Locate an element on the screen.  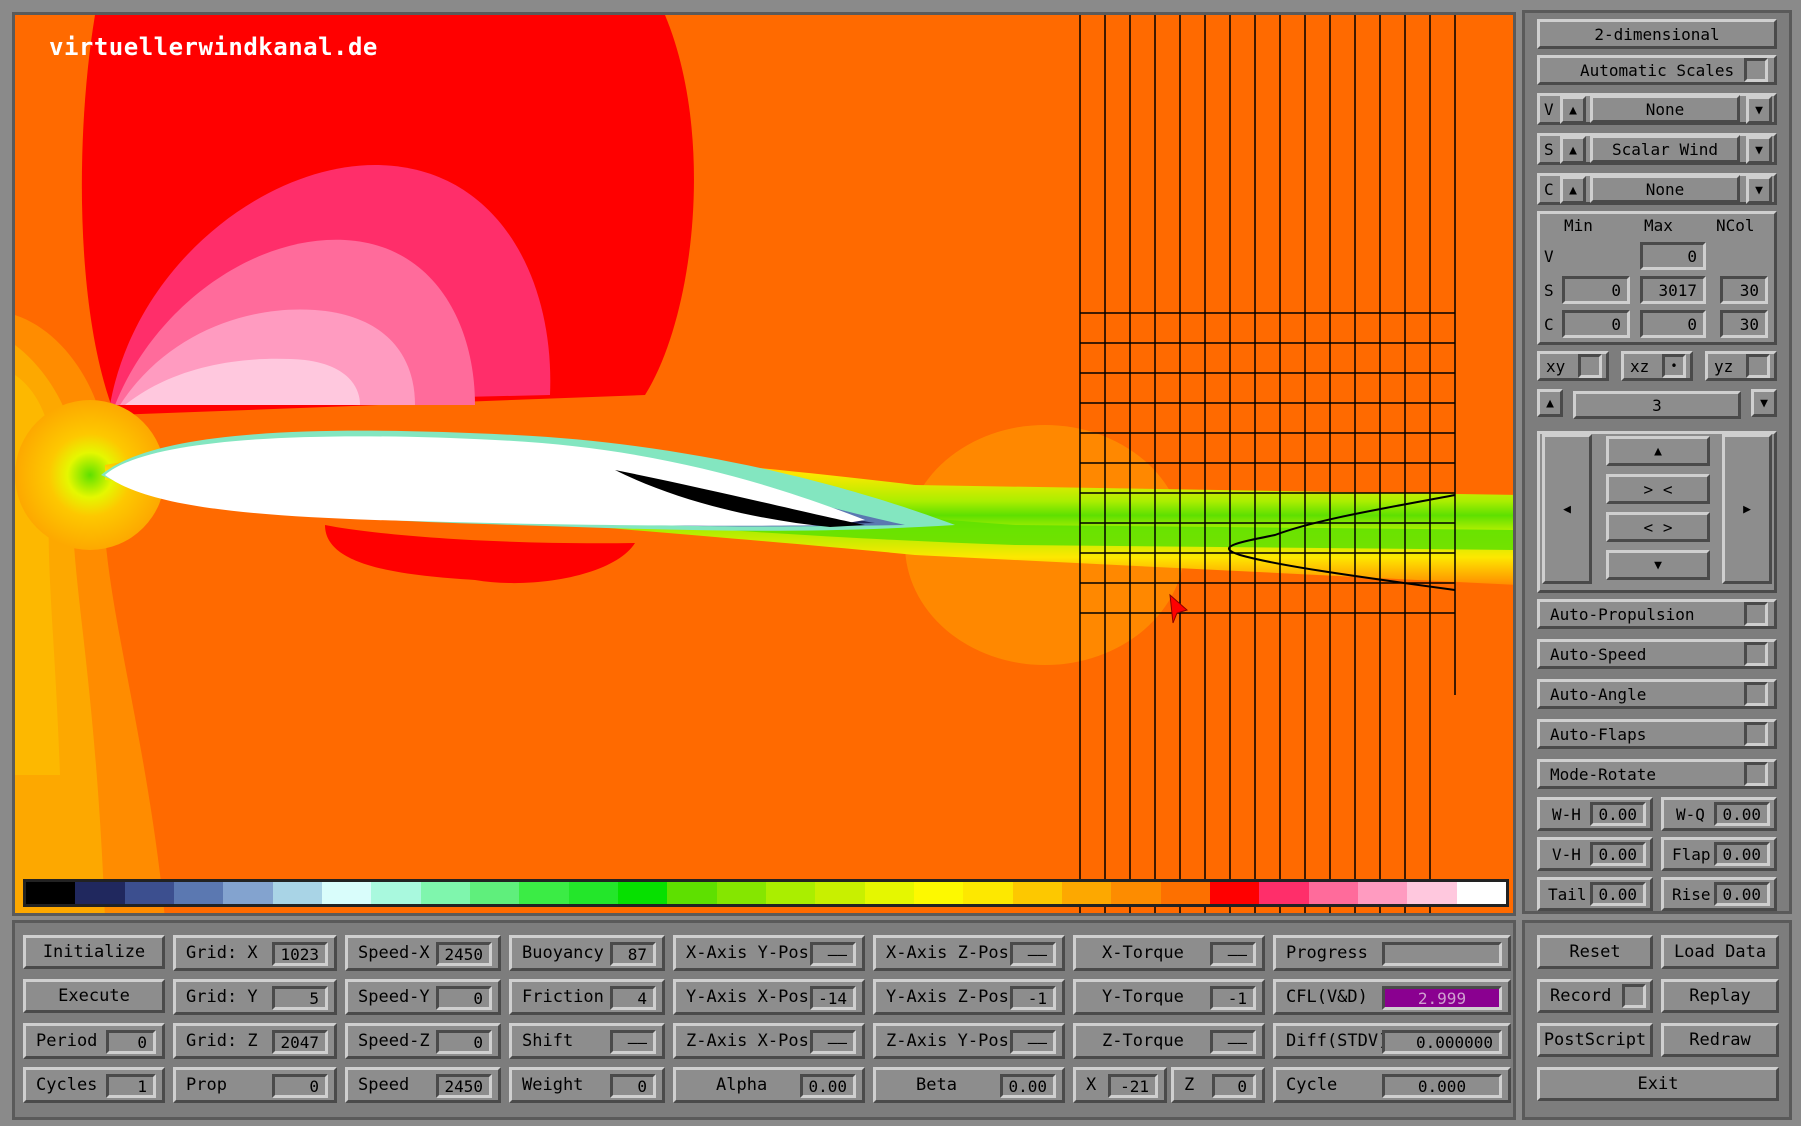
contour-max-input: 0 is located at coordinates (1673, 324).